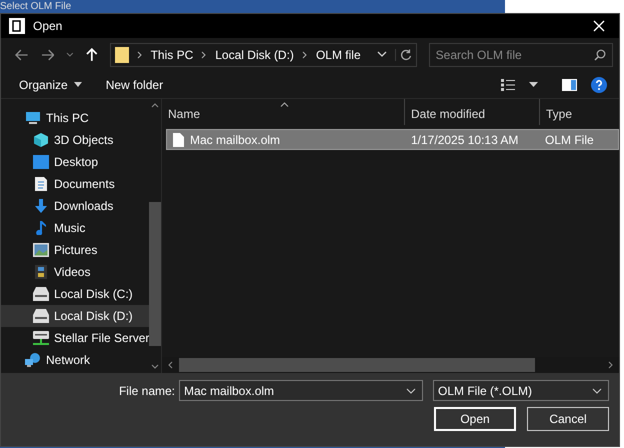  Describe the element at coordinates (41, 184) in the screenshot. I see `document-icon` at that location.